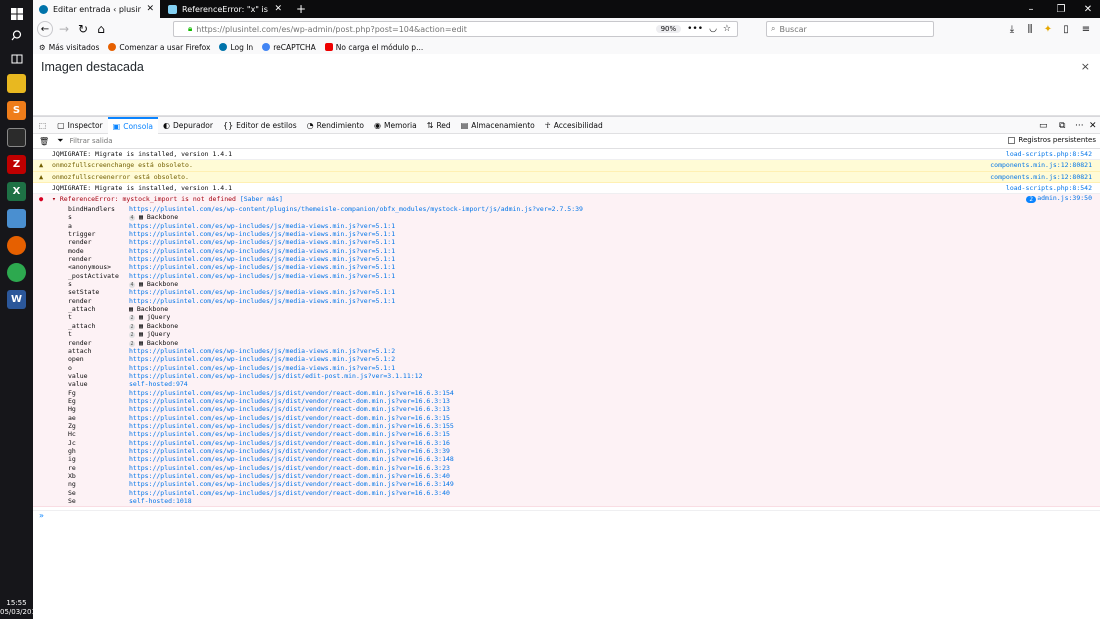 Image resolution: width=1100 pixels, height=619 pixels. Describe the element at coordinates (1049, 188) in the screenshot. I see `message-source-link: load-scripts.php:8:542` at that location.